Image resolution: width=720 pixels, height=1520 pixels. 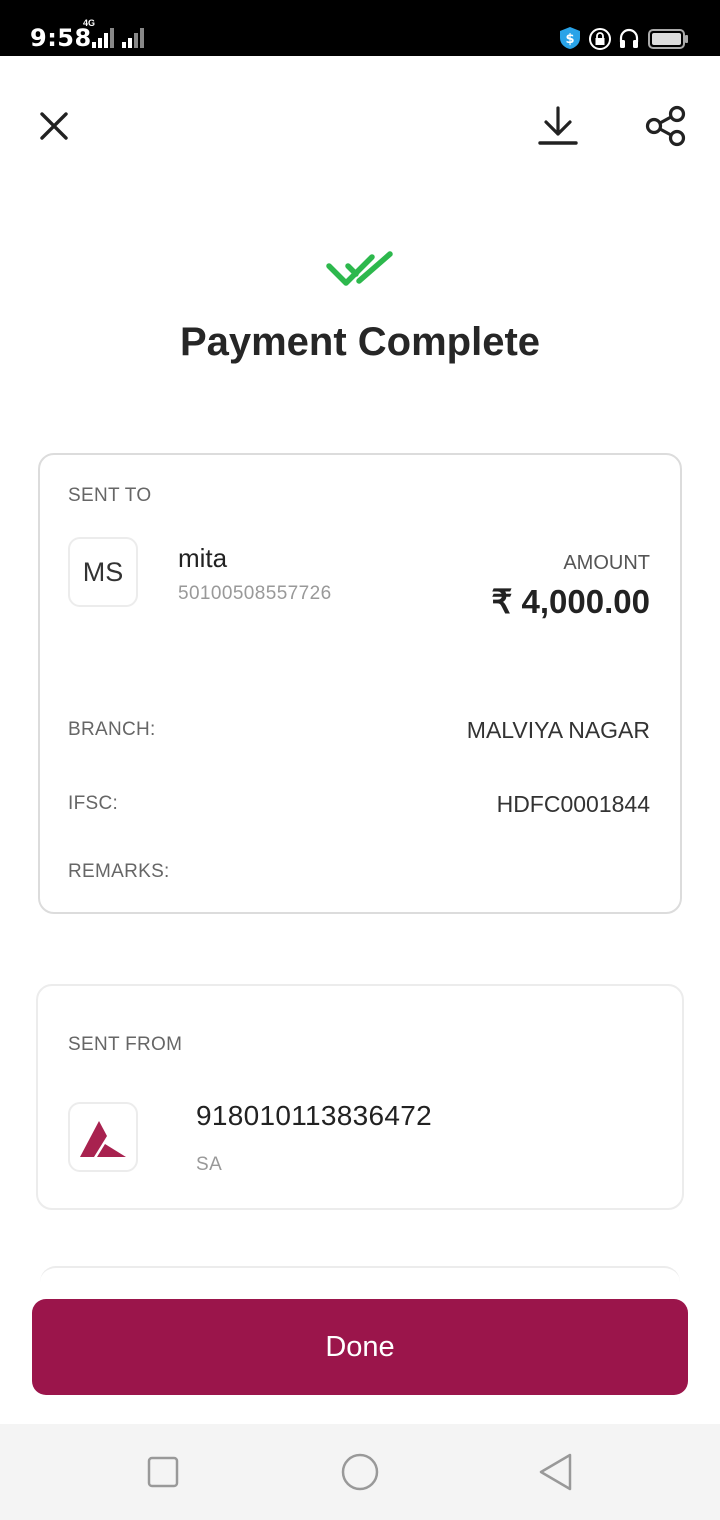 What do you see at coordinates (119, 871) in the screenshot?
I see `remarks-label: REMARKS:` at bounding box center [119, 871].